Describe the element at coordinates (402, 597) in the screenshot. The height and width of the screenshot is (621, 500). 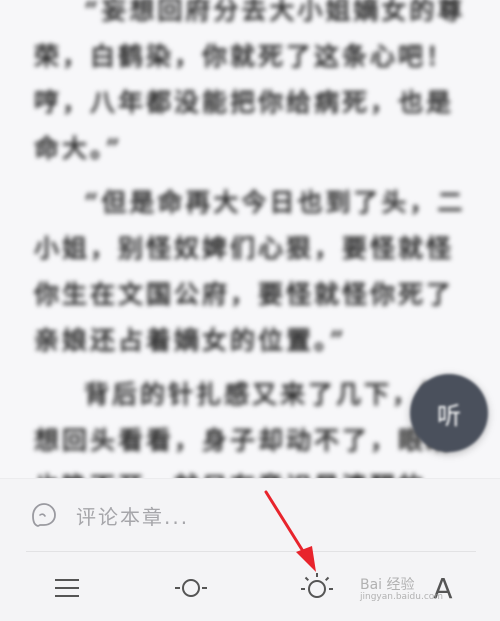
I see `watermark-url: jingyan.baidu.com` at that location.